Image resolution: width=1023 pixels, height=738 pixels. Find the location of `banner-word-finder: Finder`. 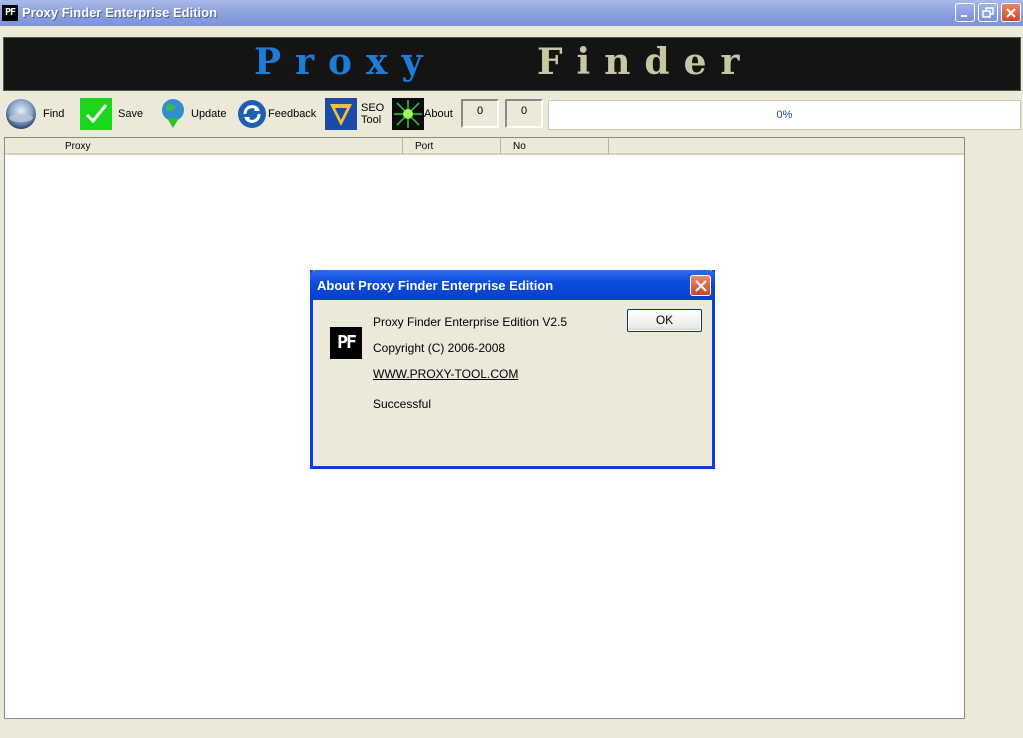

banner-word-finder: Finder is located at coordinates (645, 62).